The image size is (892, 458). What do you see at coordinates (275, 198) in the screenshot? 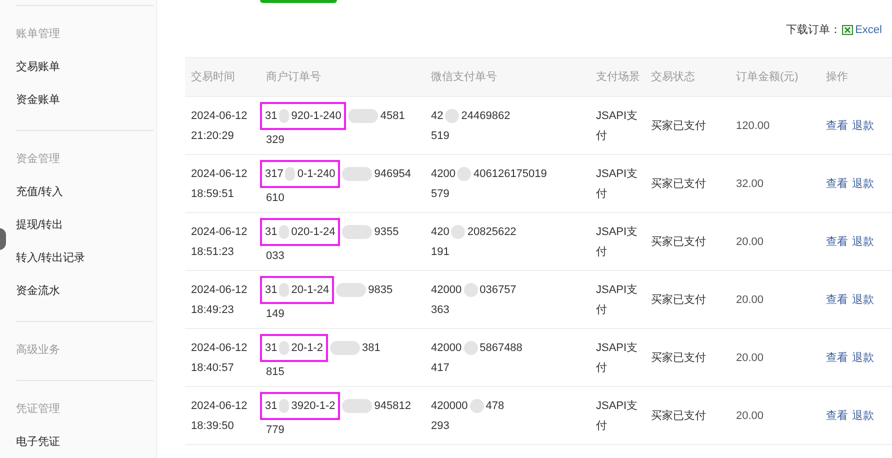
I see `order-number-part: 610` at bounding box center [275, 198].